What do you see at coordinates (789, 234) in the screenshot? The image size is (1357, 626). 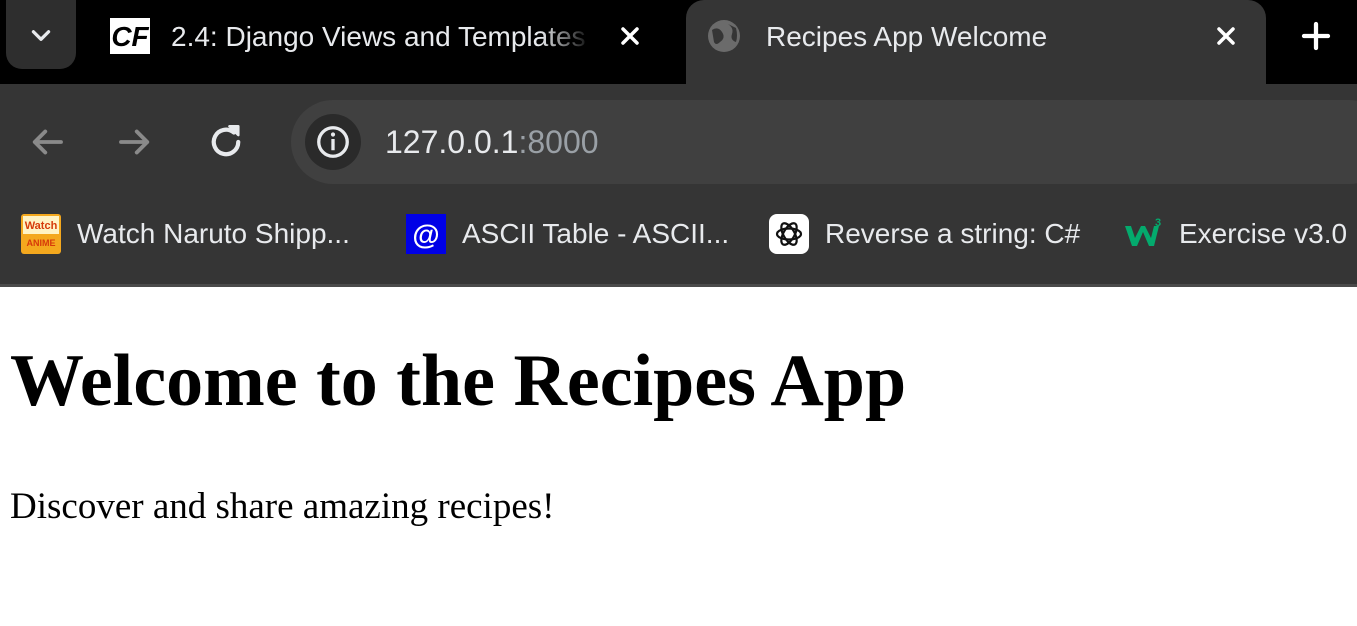 I see `openai-icon` at bounding box center [789, 234].